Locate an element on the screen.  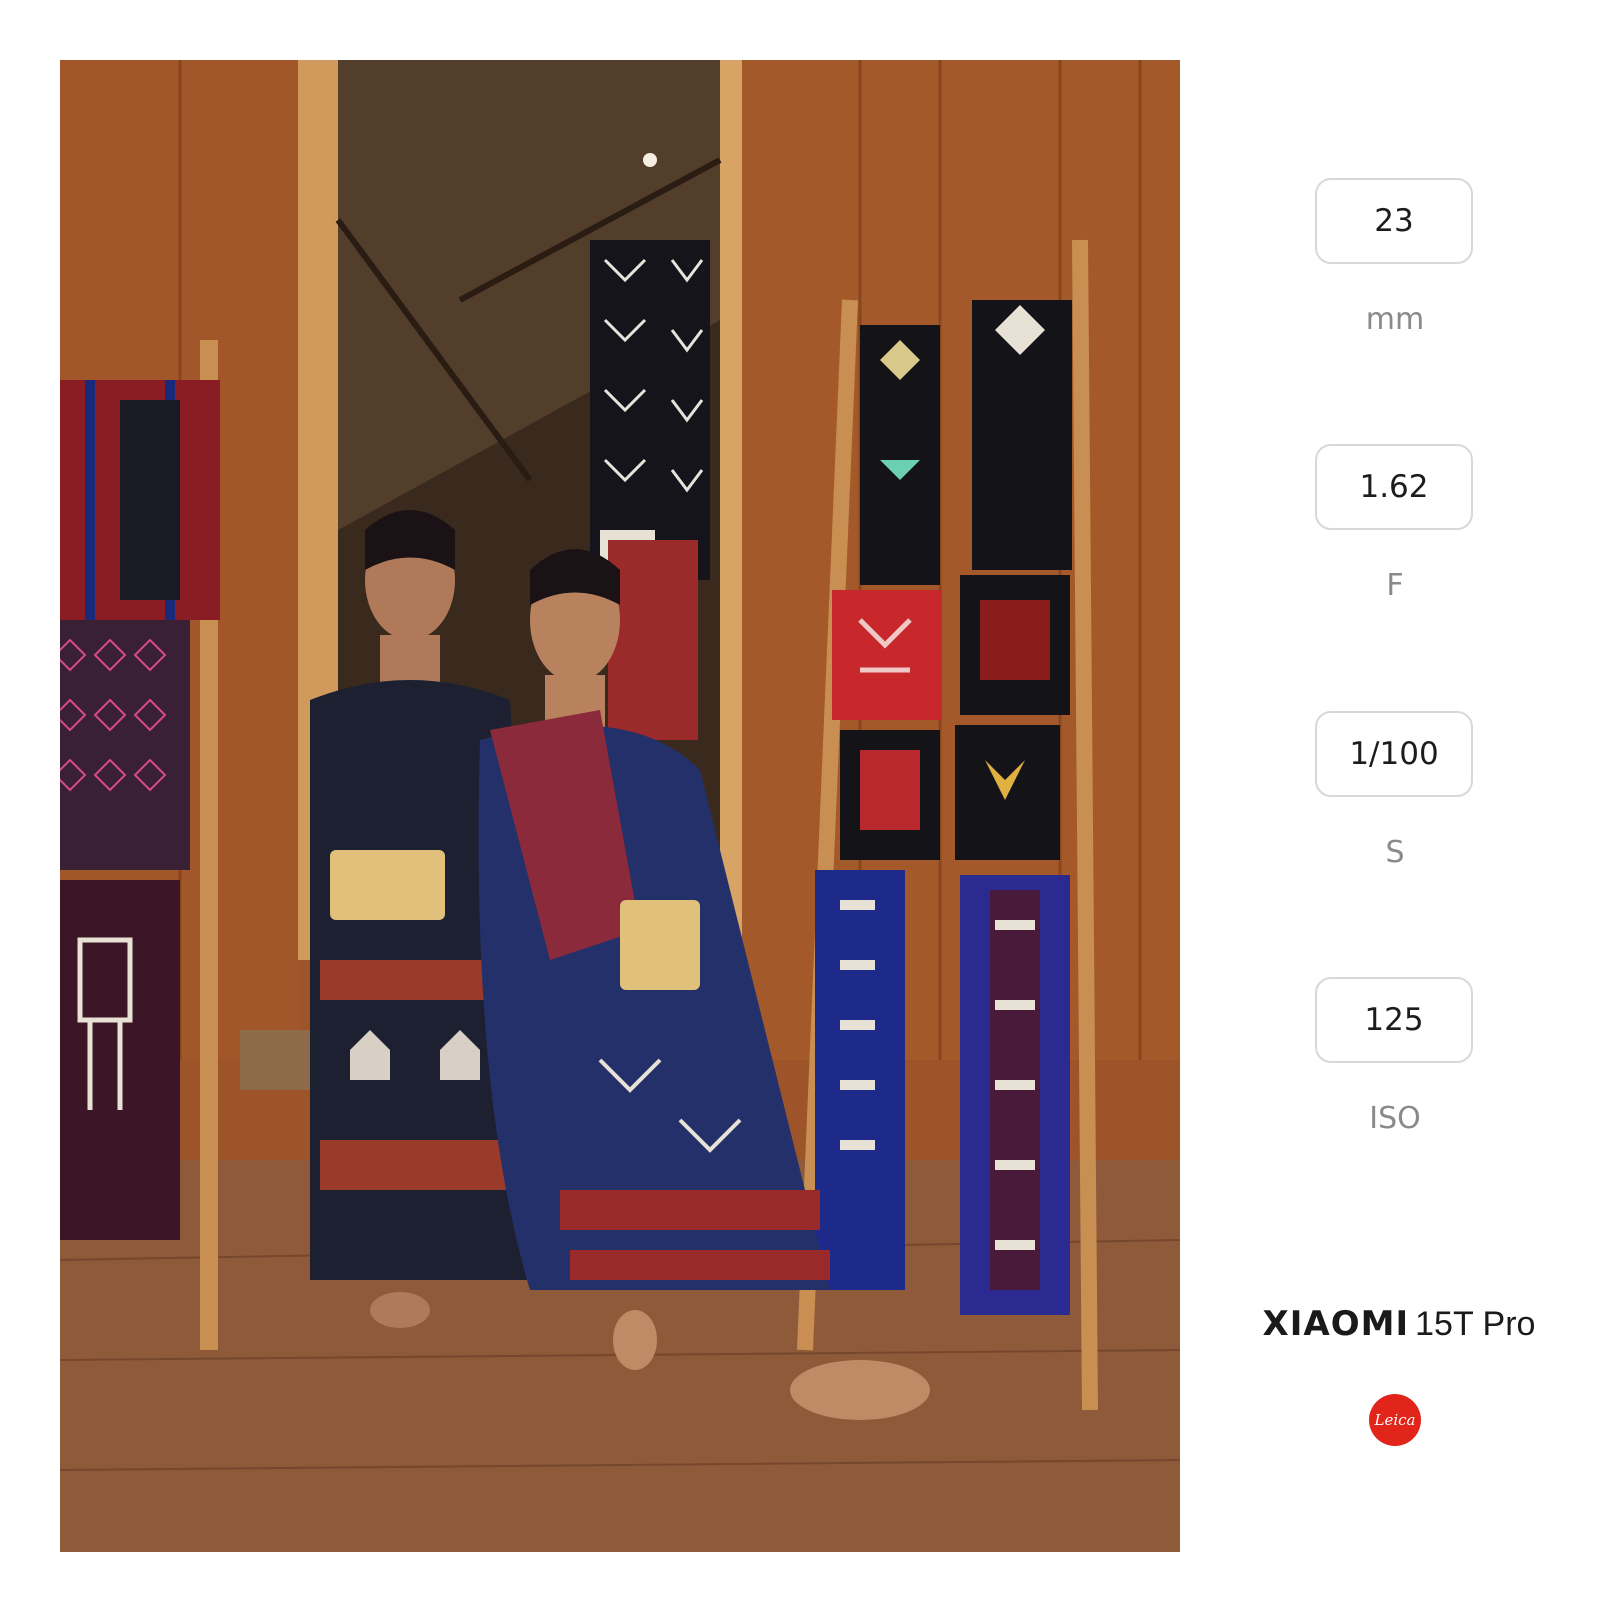
focal-length-unit: mm is located at coordinates (1395, 319).